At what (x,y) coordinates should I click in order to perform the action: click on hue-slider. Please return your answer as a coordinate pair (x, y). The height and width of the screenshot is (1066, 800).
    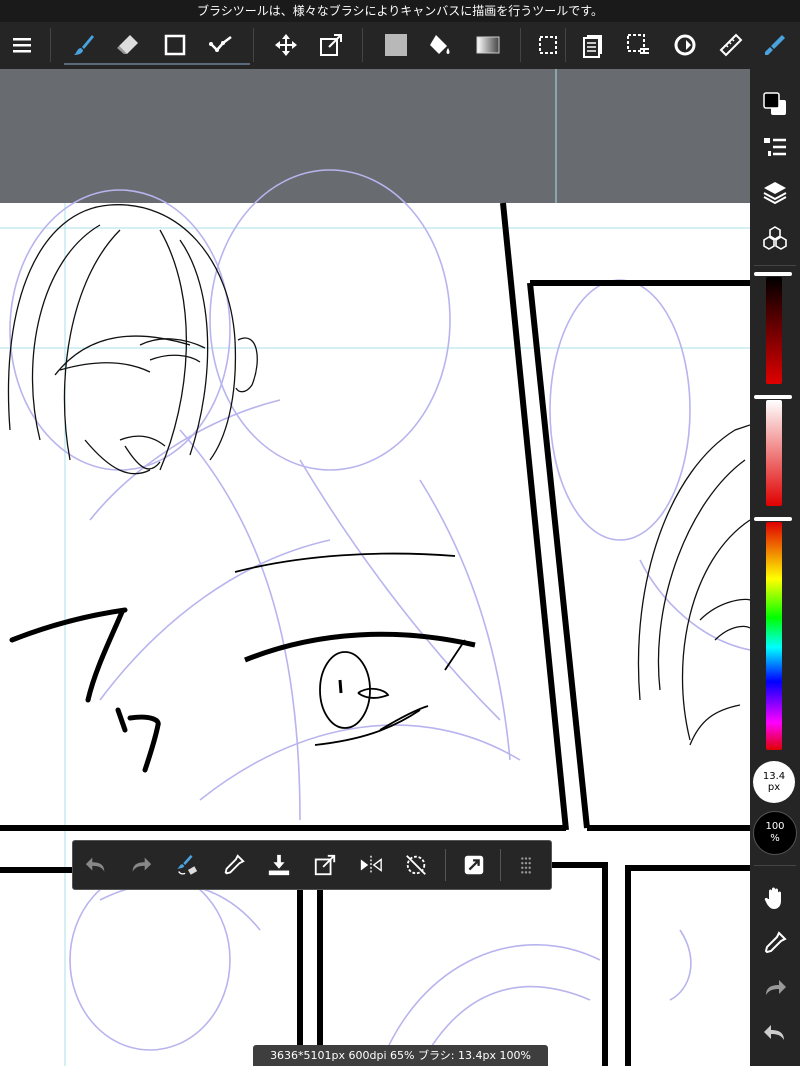
    Looking at the image, I should click on (774, 636).